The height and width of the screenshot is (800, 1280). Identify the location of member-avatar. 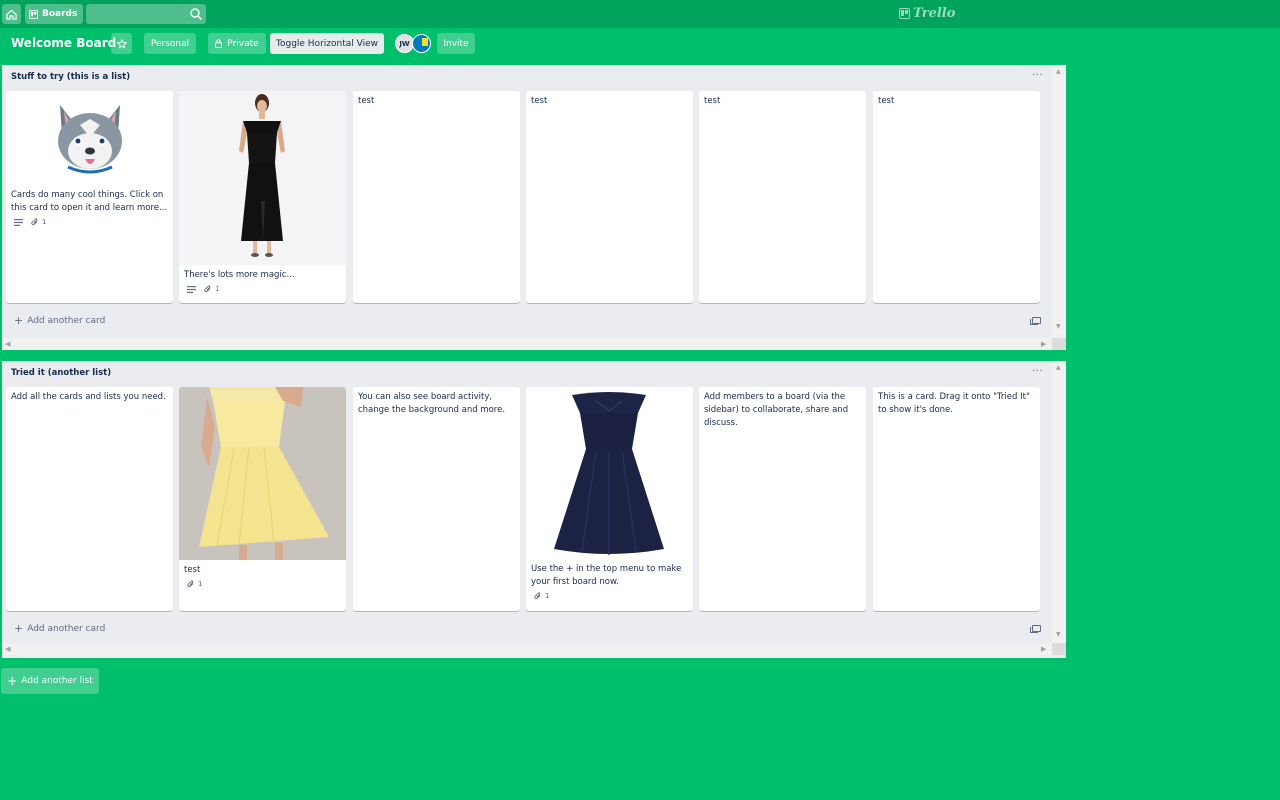
(421, 43).